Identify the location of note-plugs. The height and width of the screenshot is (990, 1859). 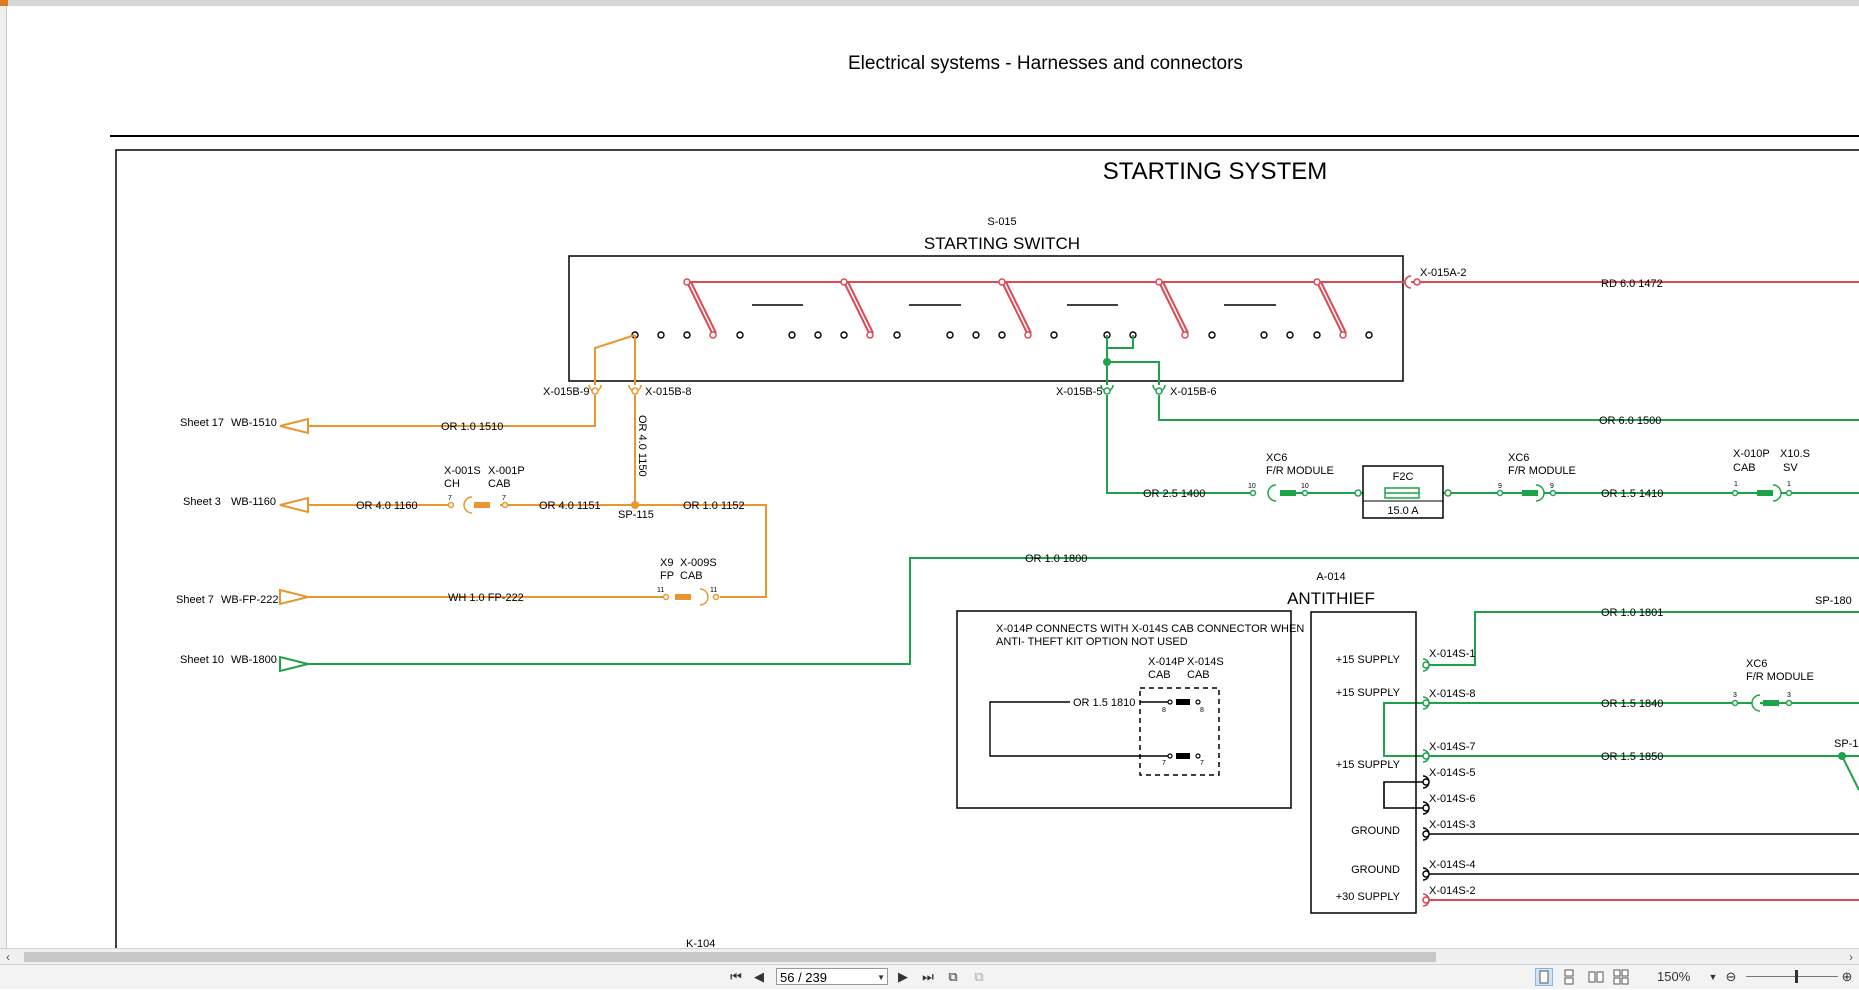
(1183, 729).